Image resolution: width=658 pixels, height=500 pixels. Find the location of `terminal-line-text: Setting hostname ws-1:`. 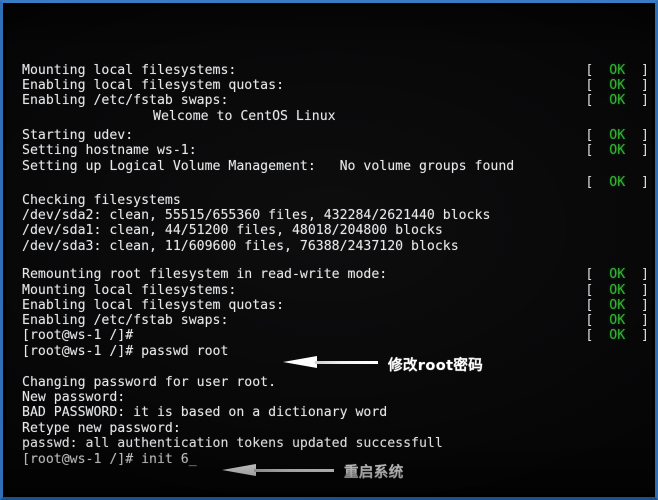

terminal-line-text: Setting hostname ws-1: is located at coordinates (109, 150).